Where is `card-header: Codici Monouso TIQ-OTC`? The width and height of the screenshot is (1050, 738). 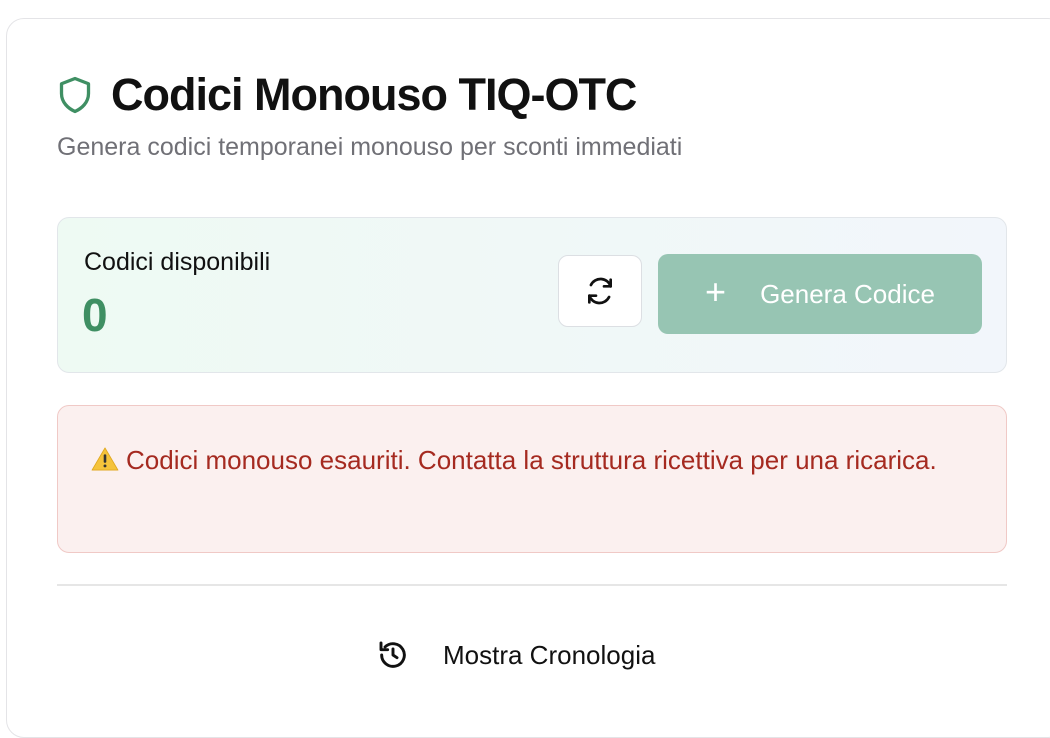 card-header: Codici Monouso TIQ-OTC is located at coordinates (347, 95).